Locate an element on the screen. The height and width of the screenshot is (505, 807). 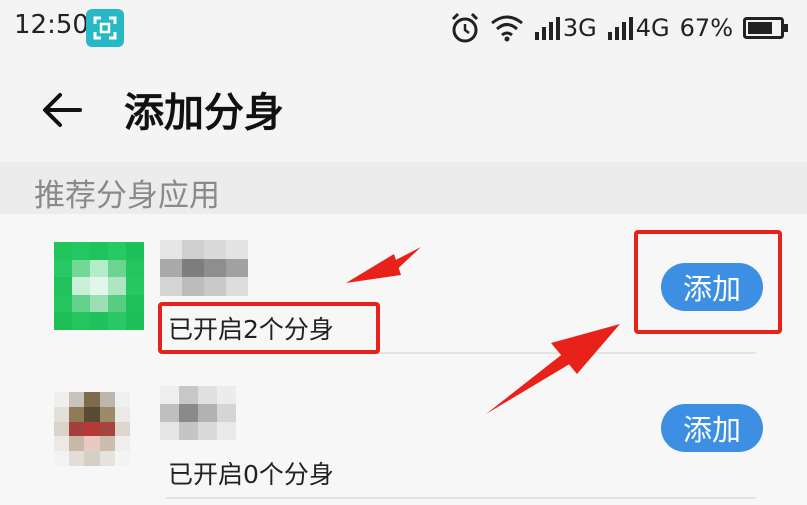
network-3g-label: 3G is located at coordinates (579, 28).